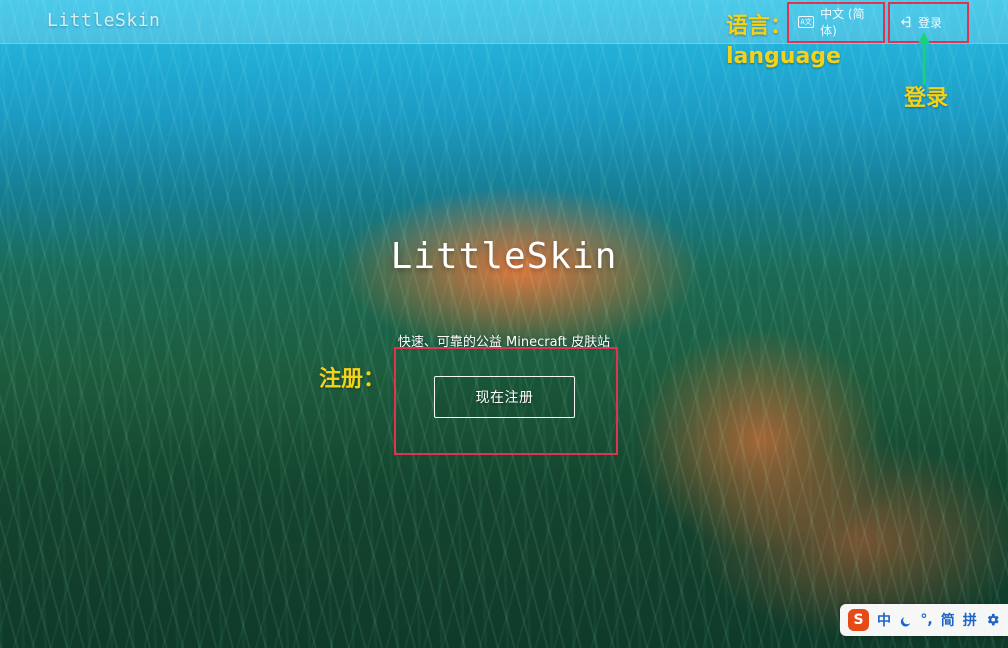 The image size is (1008, 648). What do you see at coordinates (992, 620) in the screenshot?
I see `gear-icon` at bounding box center [992, 620].